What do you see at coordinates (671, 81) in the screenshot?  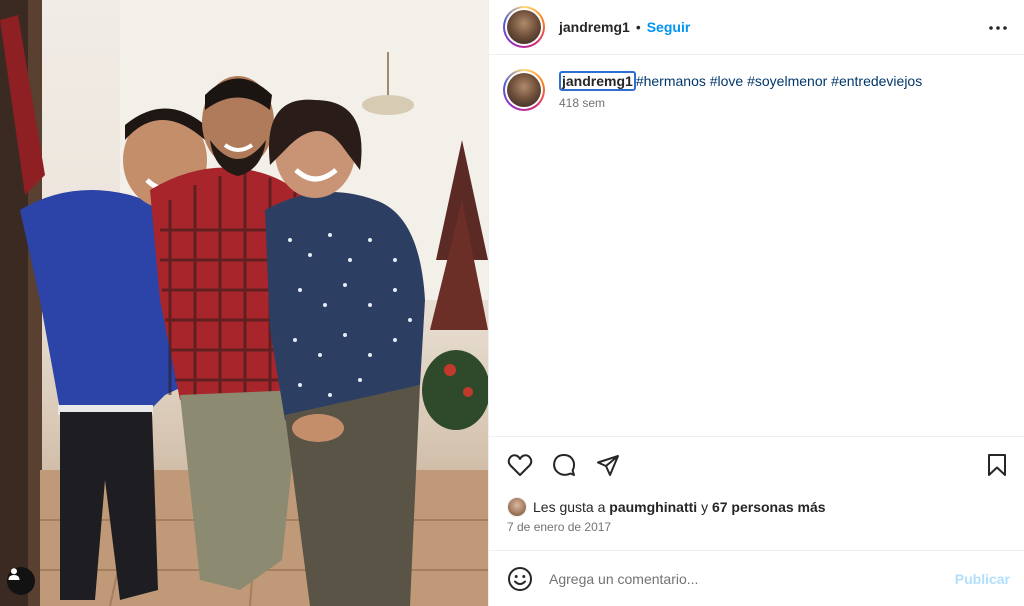 I see `hashtag-link: #hermanos` at bounding box center [671, 81].